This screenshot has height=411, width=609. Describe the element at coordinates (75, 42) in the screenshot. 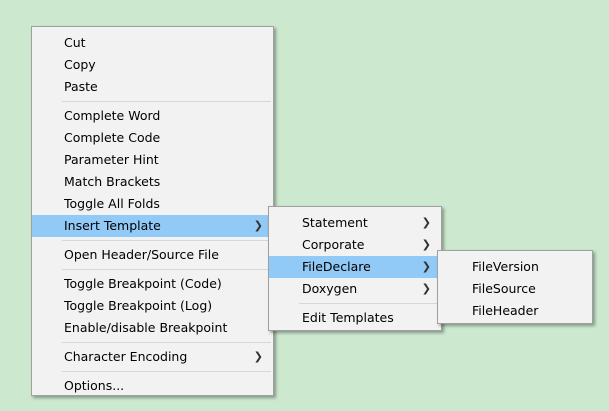

I see `menu-item-label: Cut` at that location.